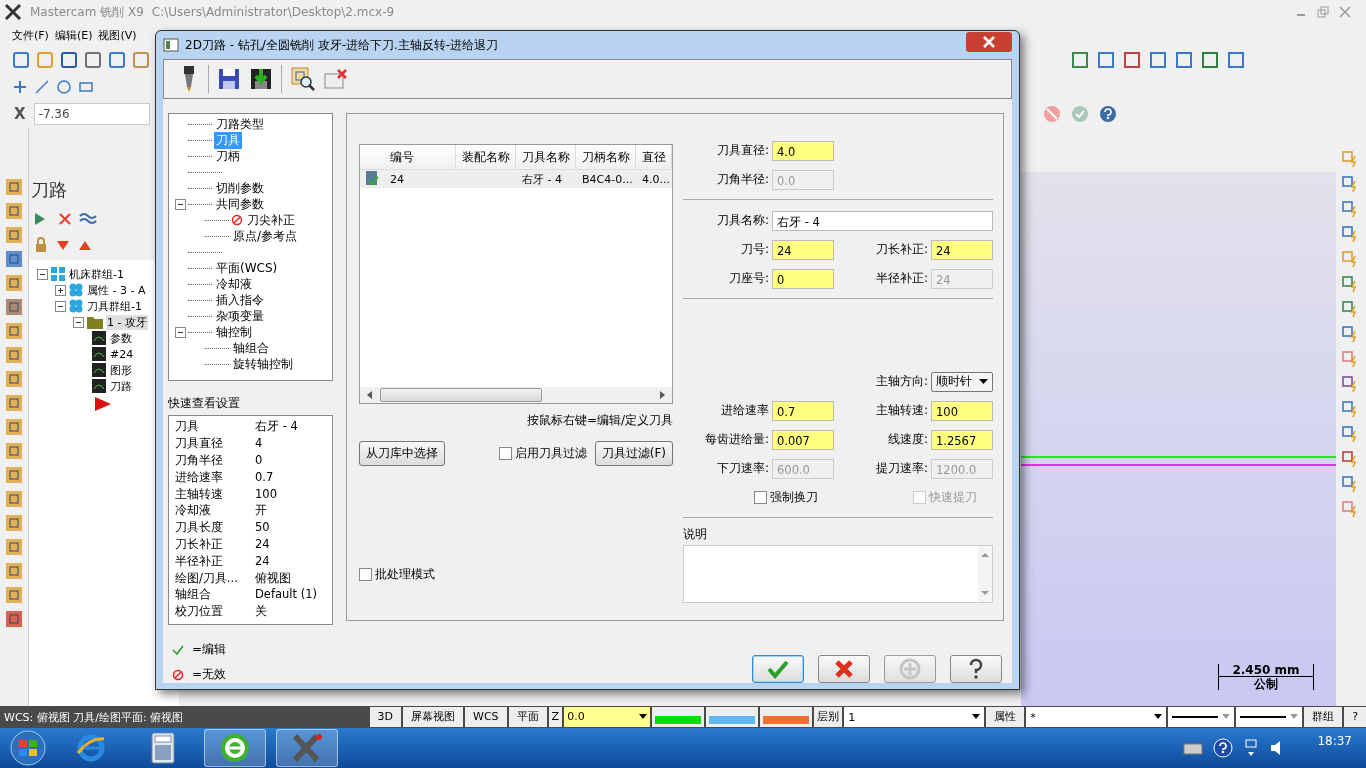 Image resolution: width=1366 pixels, height=768 pixels. I want to click on notes-field, so click(838, 574).